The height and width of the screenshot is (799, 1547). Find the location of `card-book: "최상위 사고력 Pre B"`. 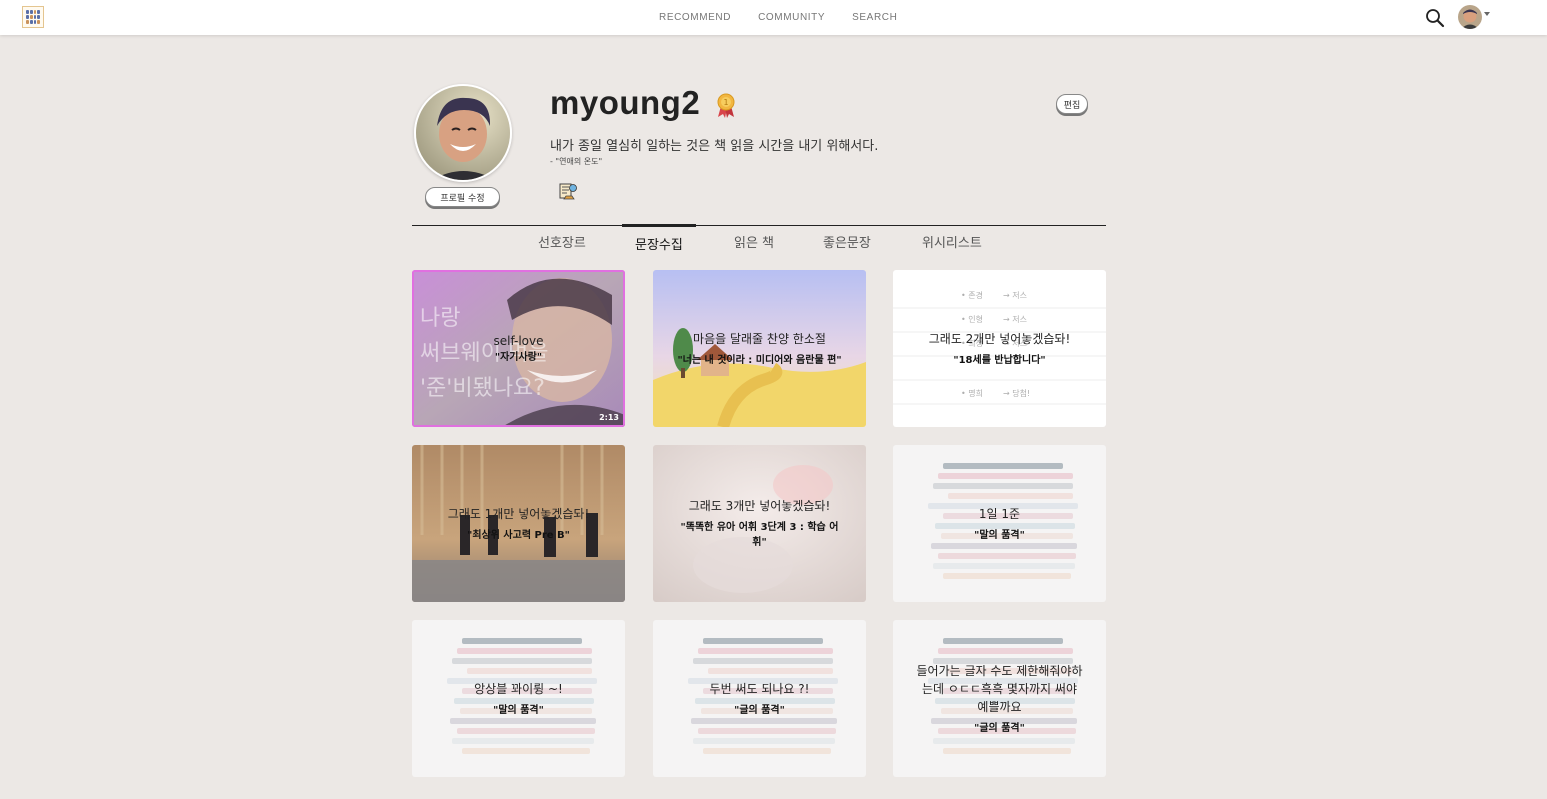

card-book: "최상위 사고력 Pre B" is located at coordinates (518, 535).